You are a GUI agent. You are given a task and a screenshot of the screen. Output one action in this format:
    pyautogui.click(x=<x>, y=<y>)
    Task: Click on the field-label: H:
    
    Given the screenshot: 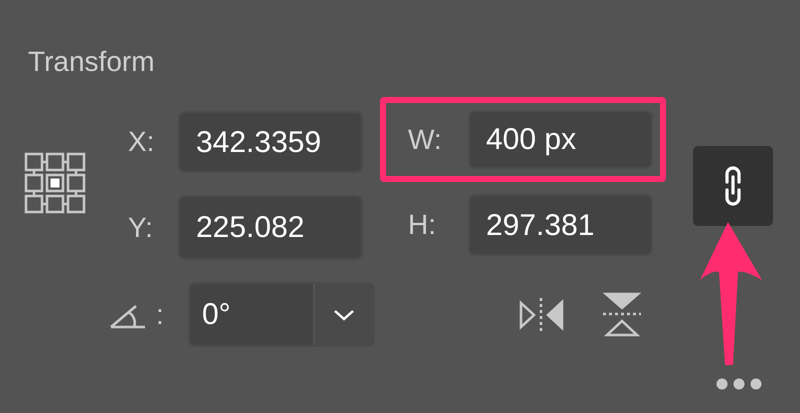 What is the action you would take?
    pyautogui.click(x=421, y=225)
    